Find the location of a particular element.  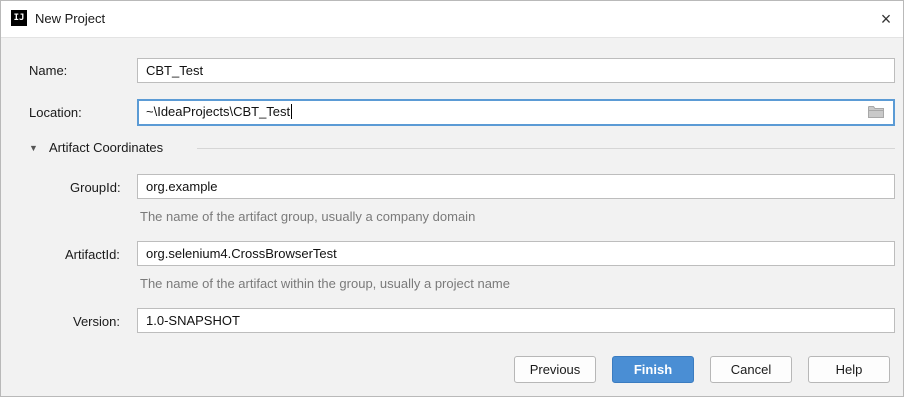

name-input-value: CBT_Test is located at coordinates (175, 70).